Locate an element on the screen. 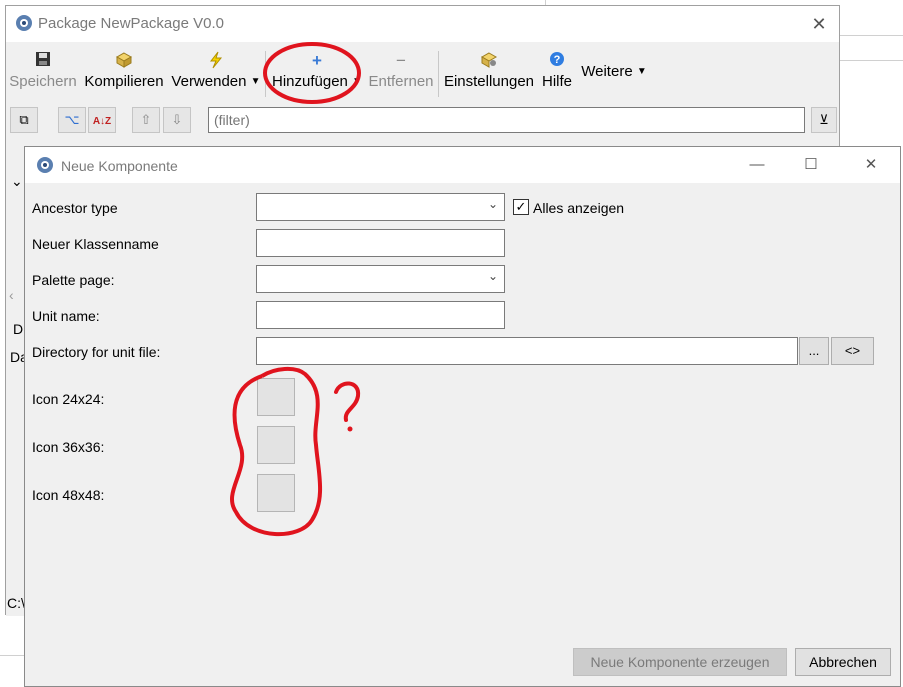  icon48-button is located at coordinates (276, 493).